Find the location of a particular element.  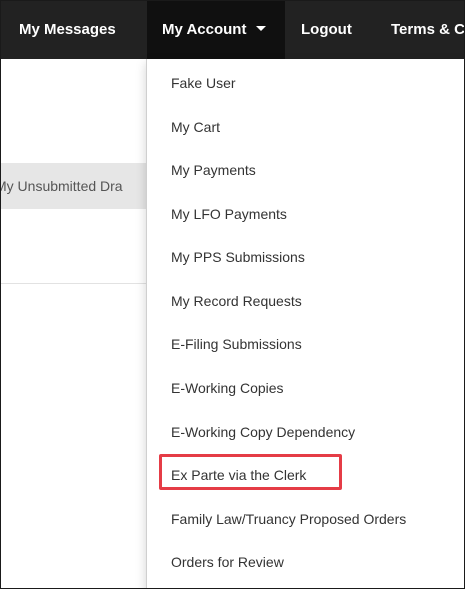

nav-logout: Logout is located at coordinates (336, 30).